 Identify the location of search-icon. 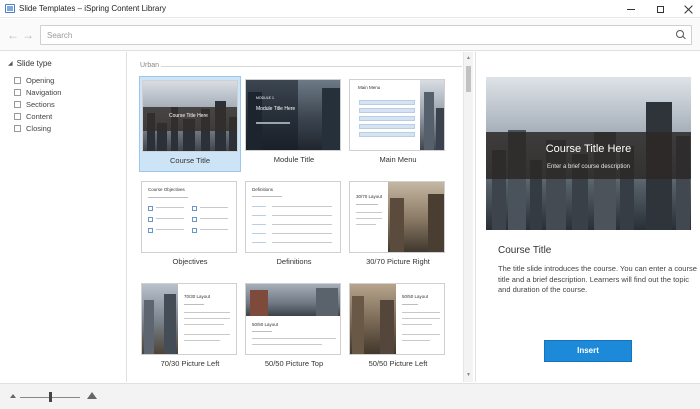
(681, 35).